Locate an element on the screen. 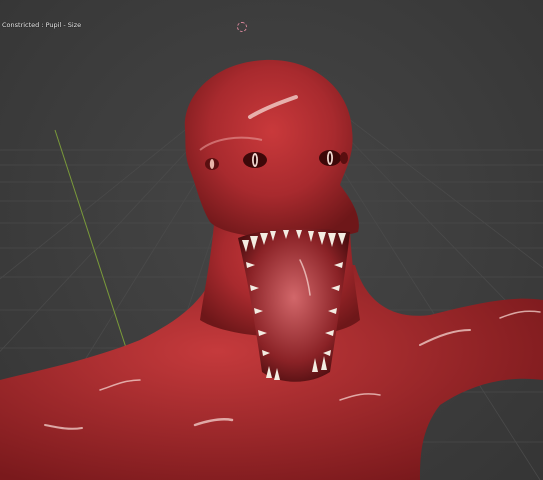 This screenshot has height=480, width=543. head is located at coordinates (271, 149).